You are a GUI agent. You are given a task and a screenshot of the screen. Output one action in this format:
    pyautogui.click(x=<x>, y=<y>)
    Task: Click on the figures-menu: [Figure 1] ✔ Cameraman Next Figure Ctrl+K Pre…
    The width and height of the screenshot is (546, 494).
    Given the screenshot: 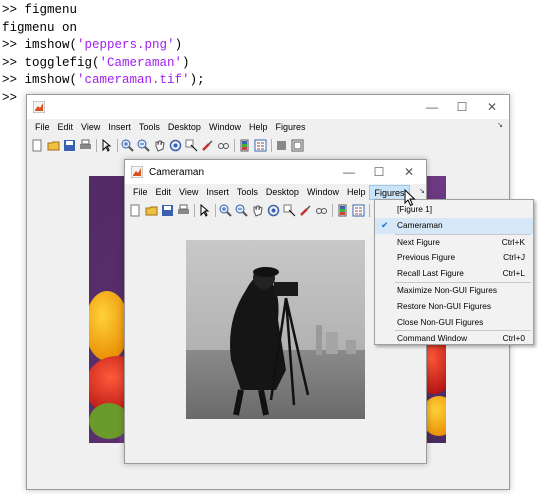 What is the action you would take?
    pyautogui.click(x=454, y=272)
    